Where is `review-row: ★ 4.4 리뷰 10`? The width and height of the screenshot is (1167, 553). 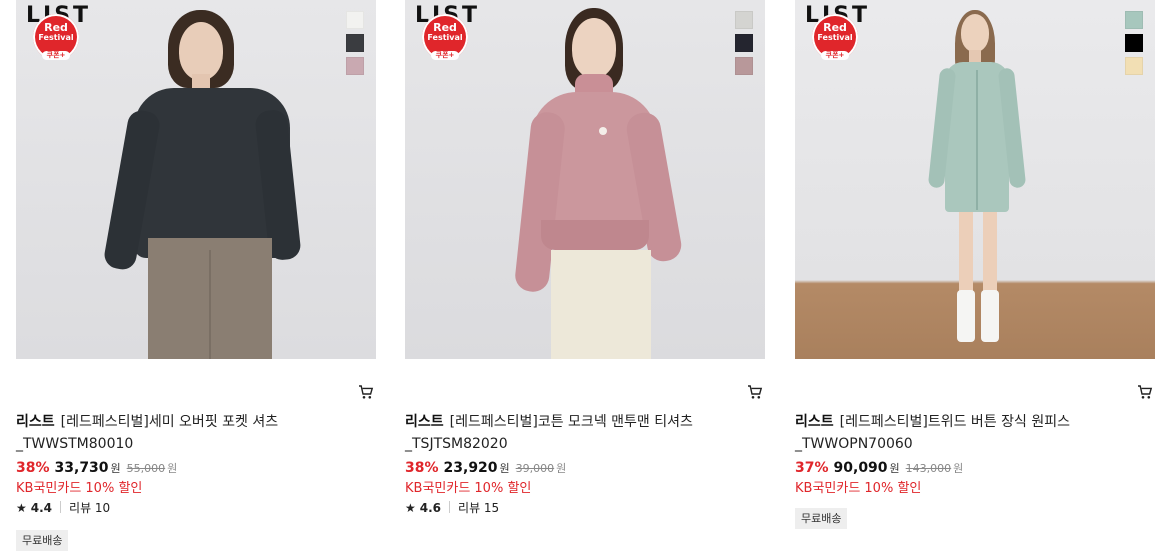
review-row: ★ 4.4 리뷰 10 is located at coordinates (63, 507).